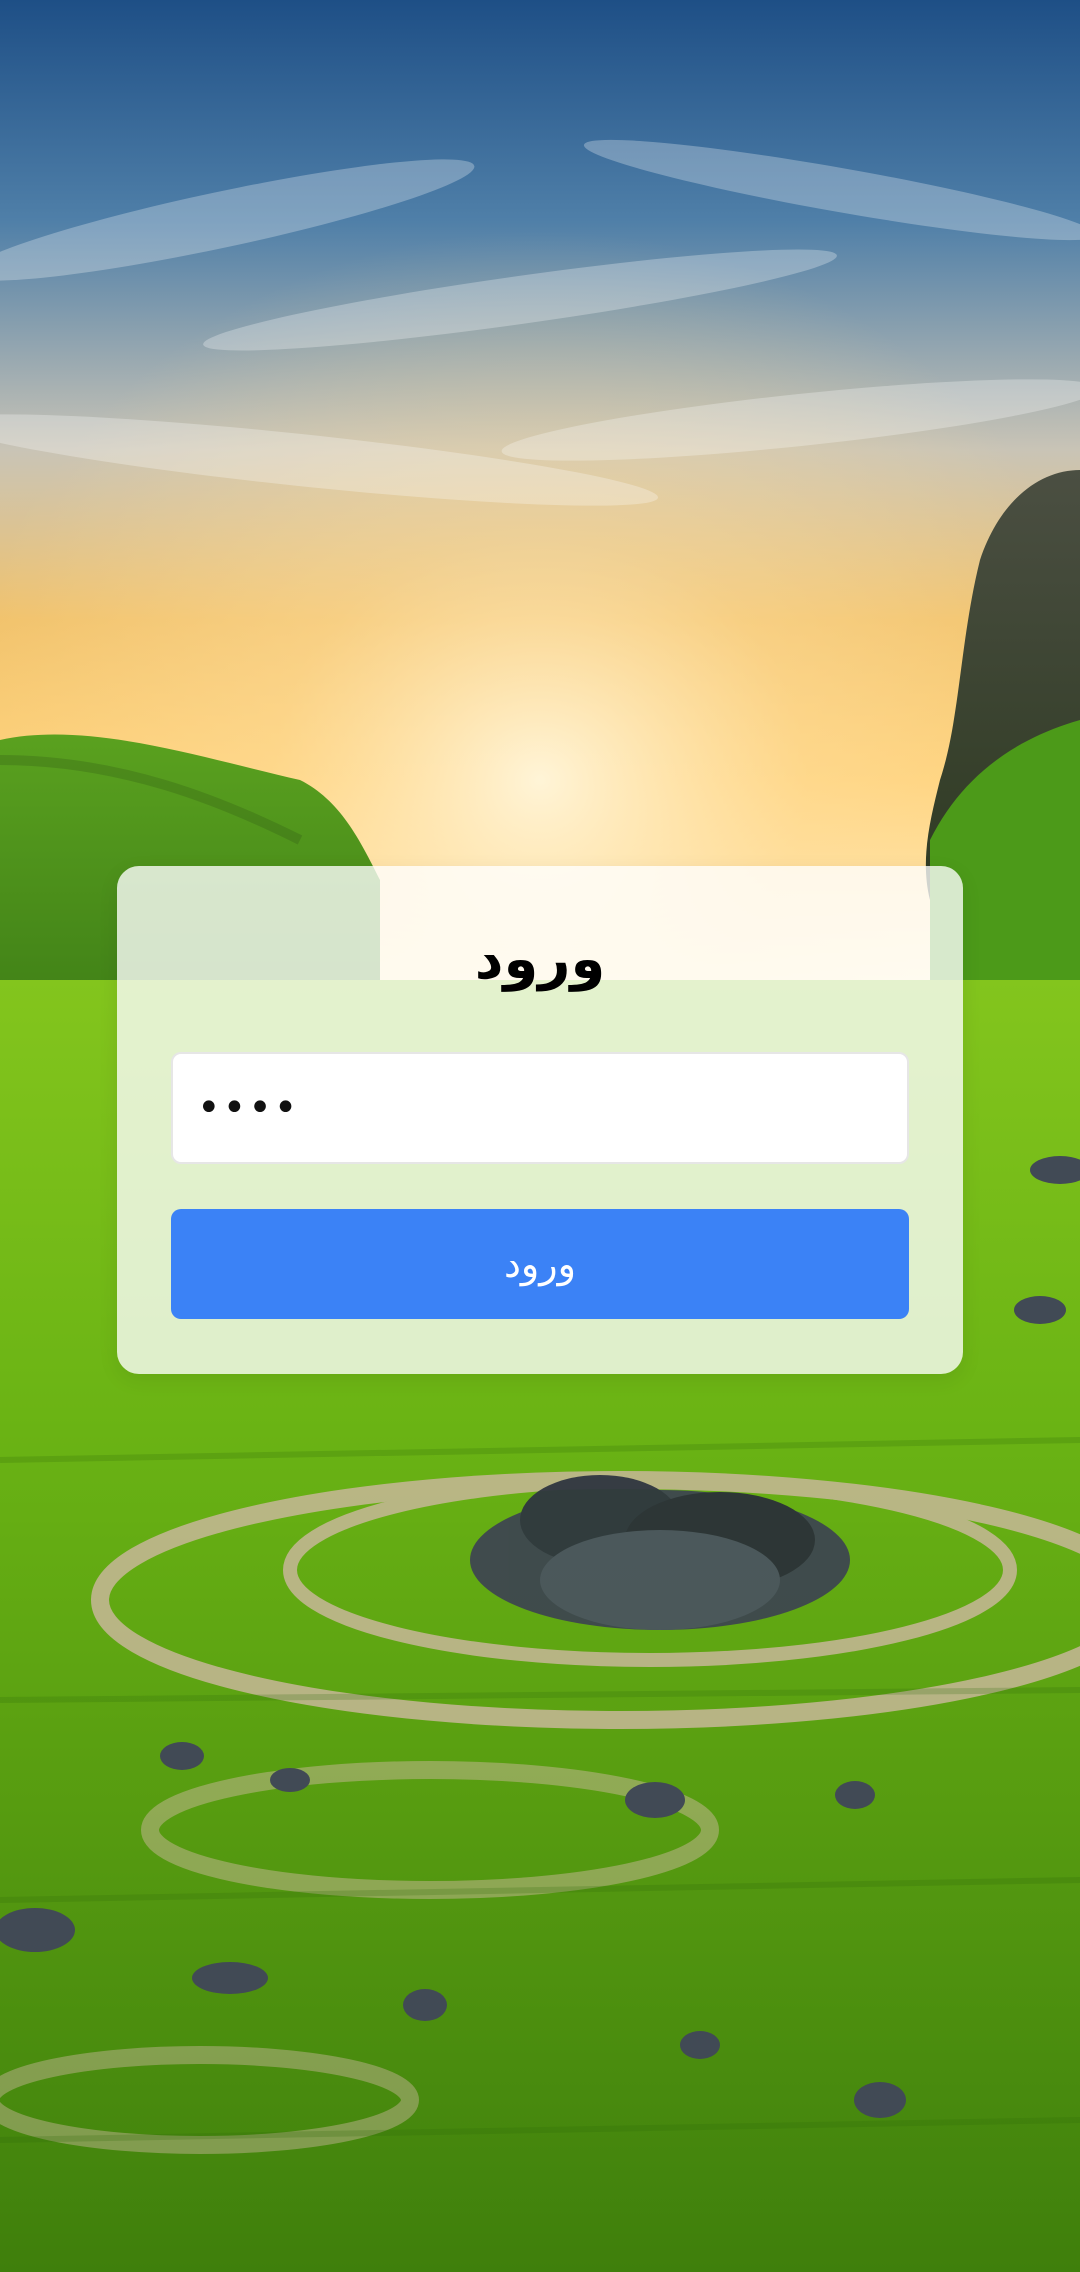 This screenshot has width=1080, height=2272. I want to click on password-input, so click(540, 1108).